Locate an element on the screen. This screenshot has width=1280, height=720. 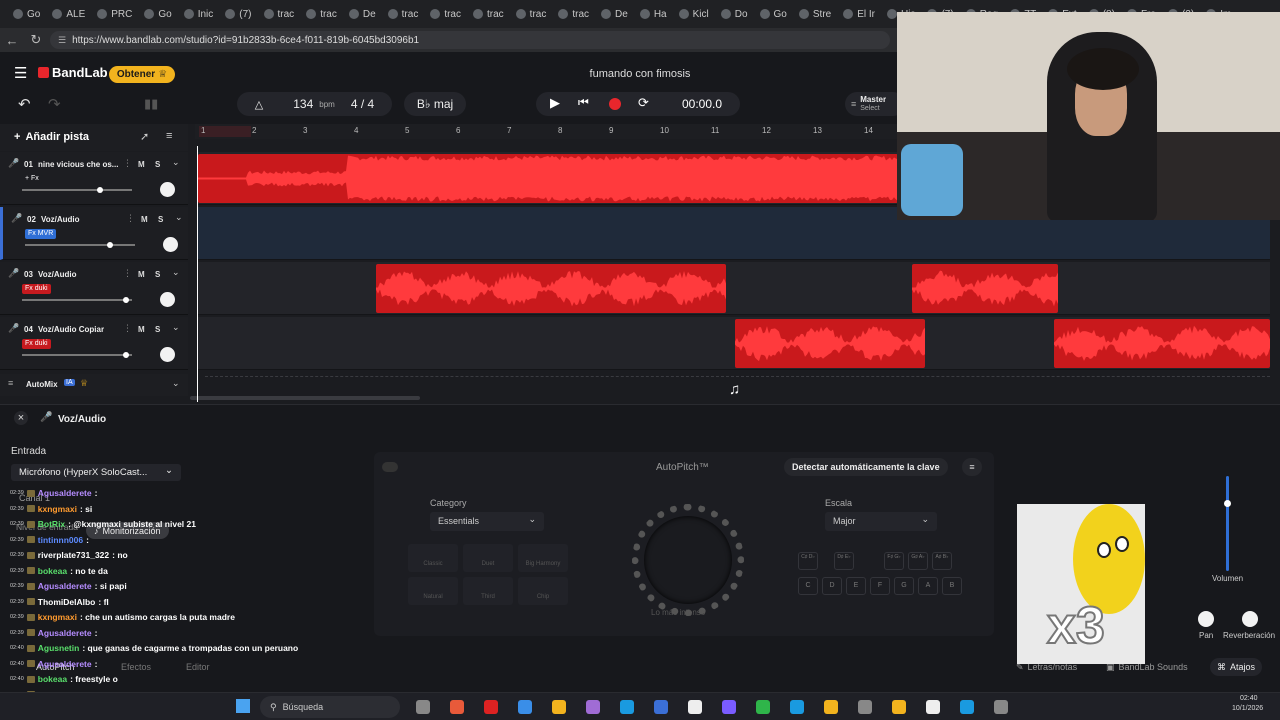
pitch-mode-chip: Chip is located at coordinates (543, 591).